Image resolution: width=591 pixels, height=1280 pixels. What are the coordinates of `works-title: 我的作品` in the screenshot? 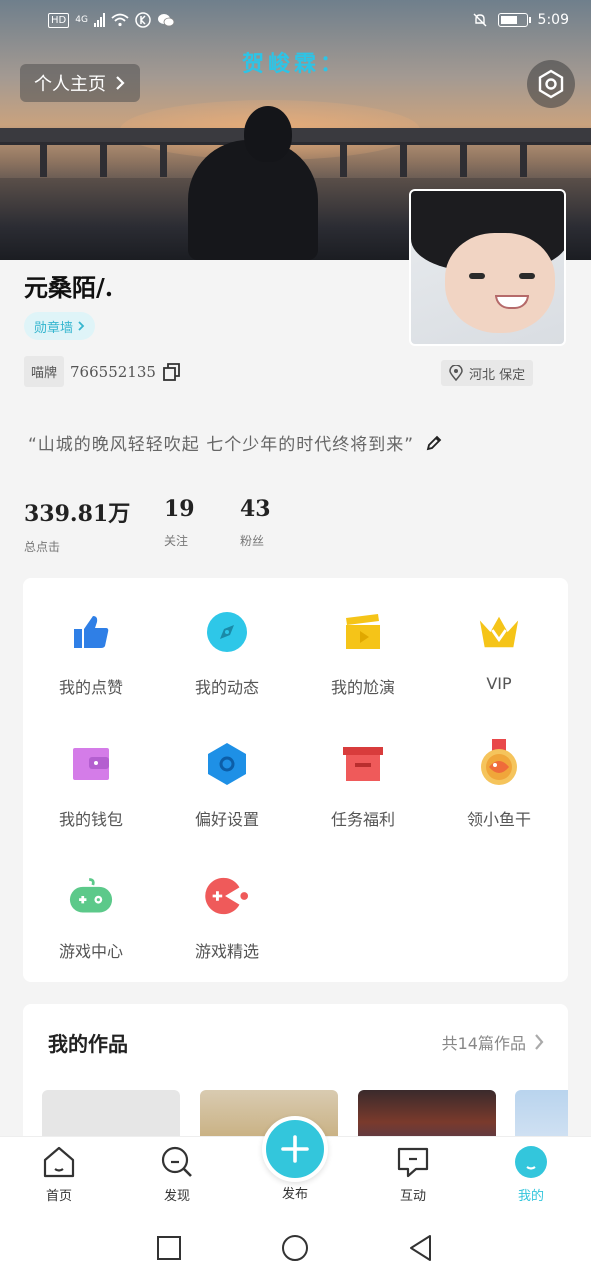 It's located at (88, 1044).